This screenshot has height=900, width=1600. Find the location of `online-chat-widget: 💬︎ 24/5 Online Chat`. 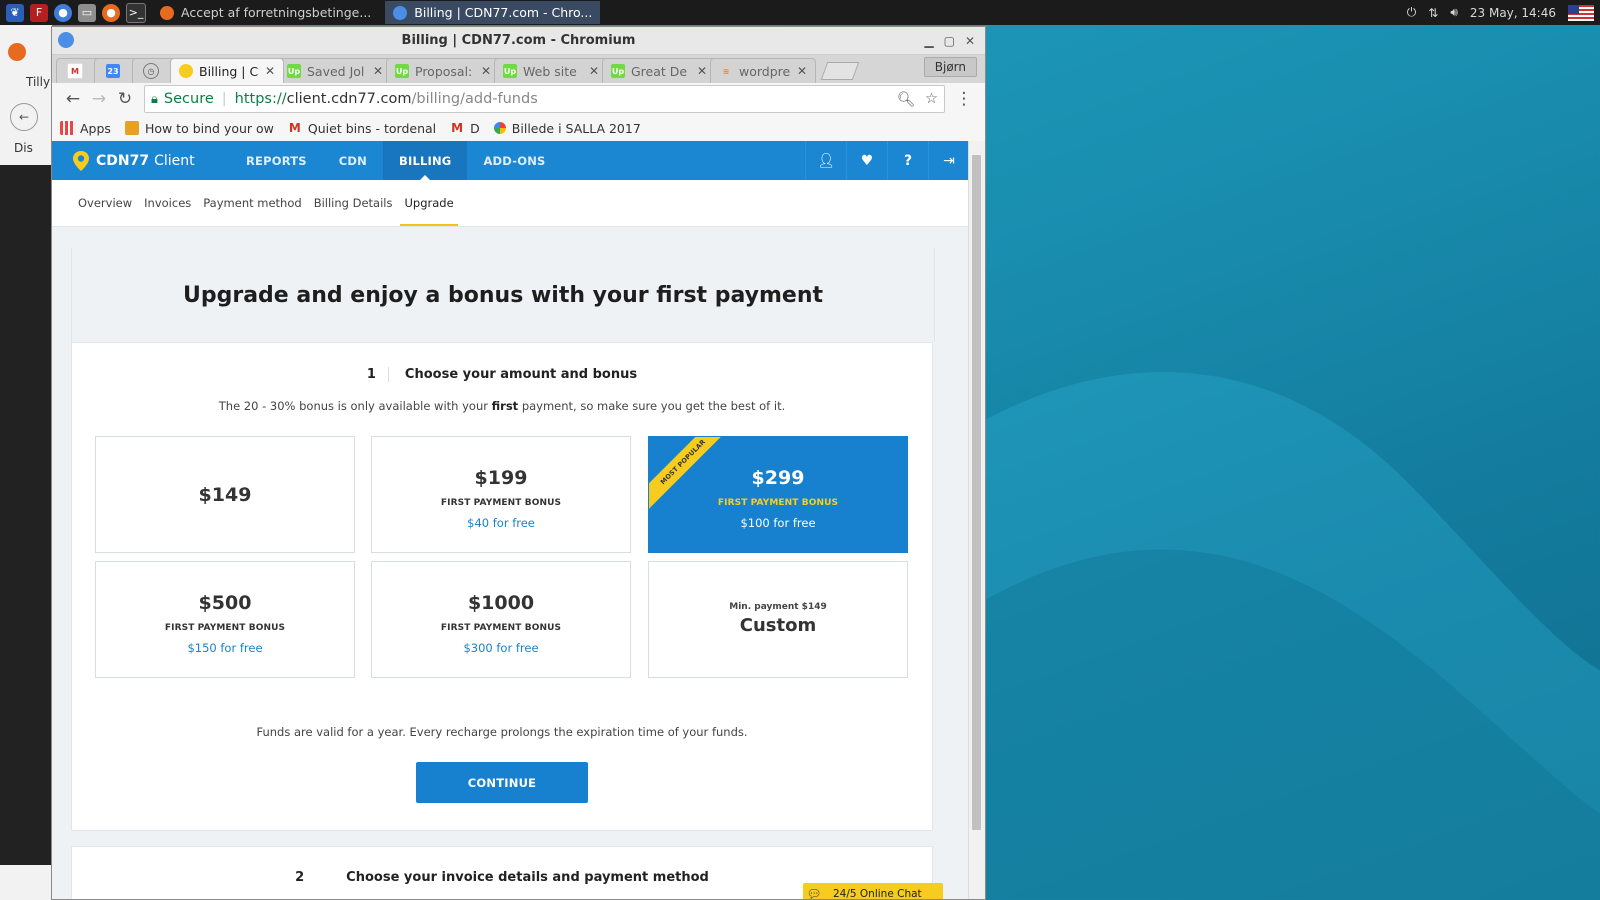

online-chat-widget: 💬︎ 24/5 Online Chat is located at coordinates (873, 891).